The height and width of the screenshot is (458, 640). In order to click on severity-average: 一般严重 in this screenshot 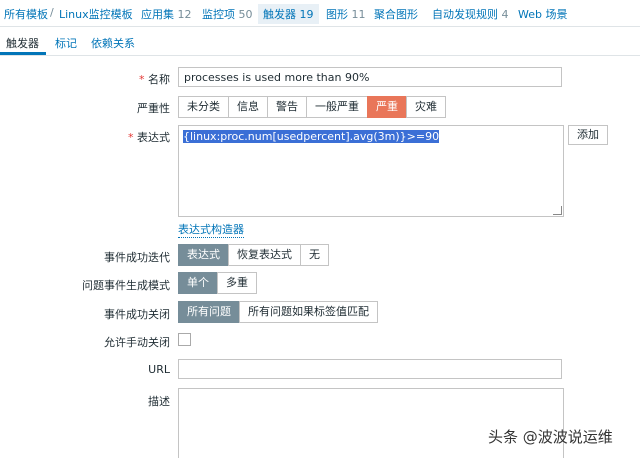, I will do `click(337, 107)`.